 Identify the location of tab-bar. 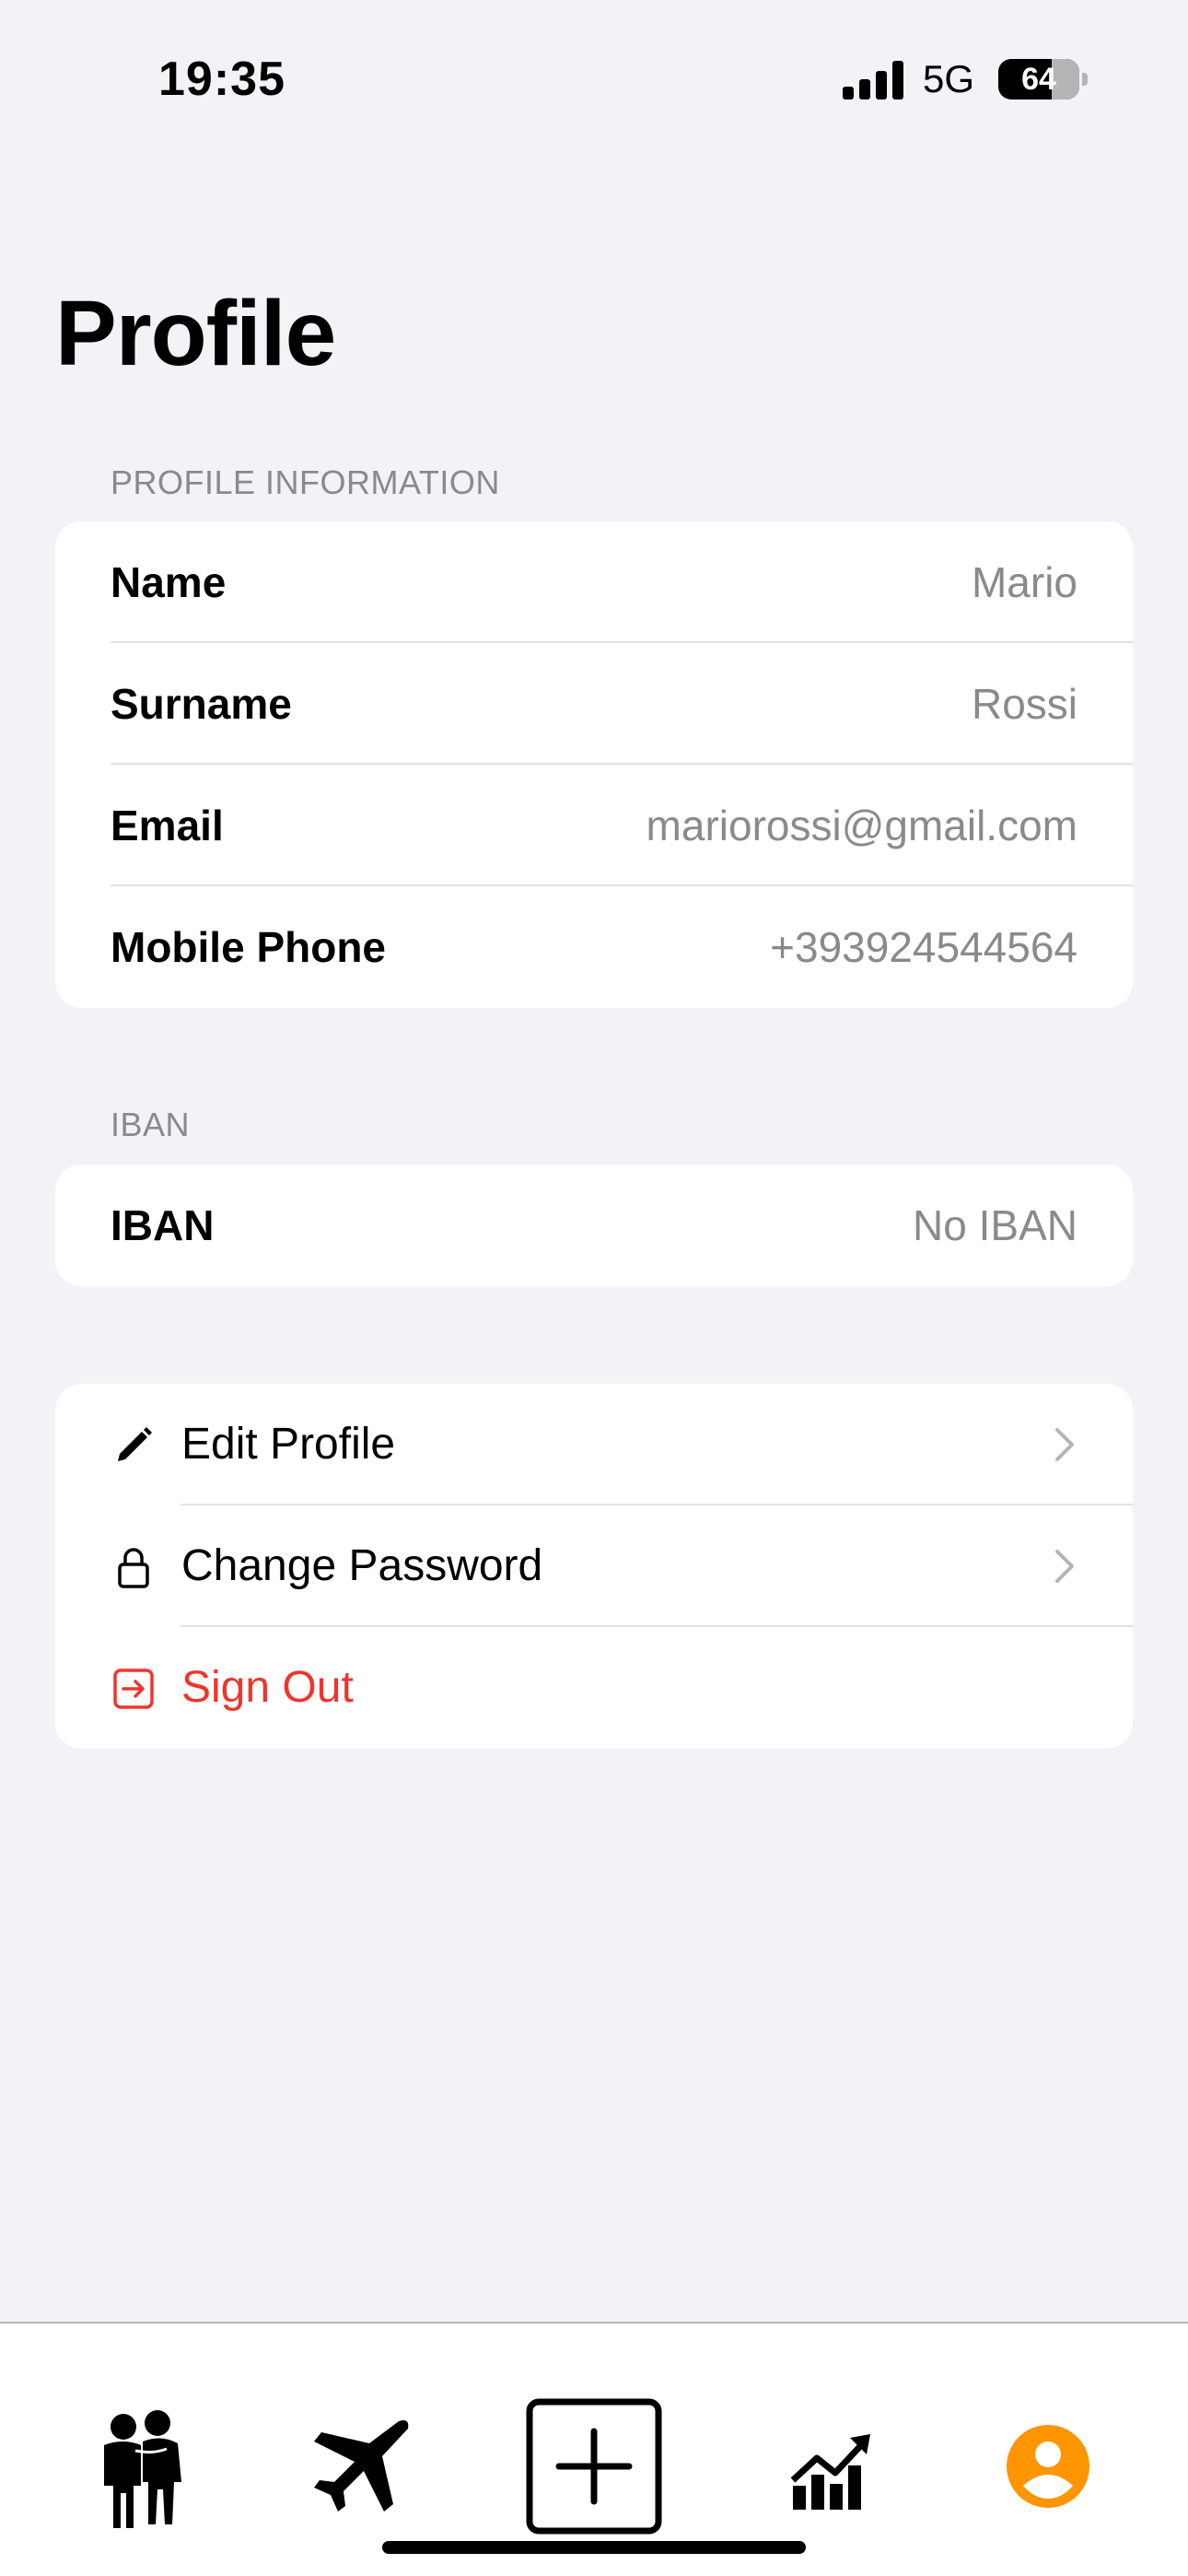
(594, 2449).